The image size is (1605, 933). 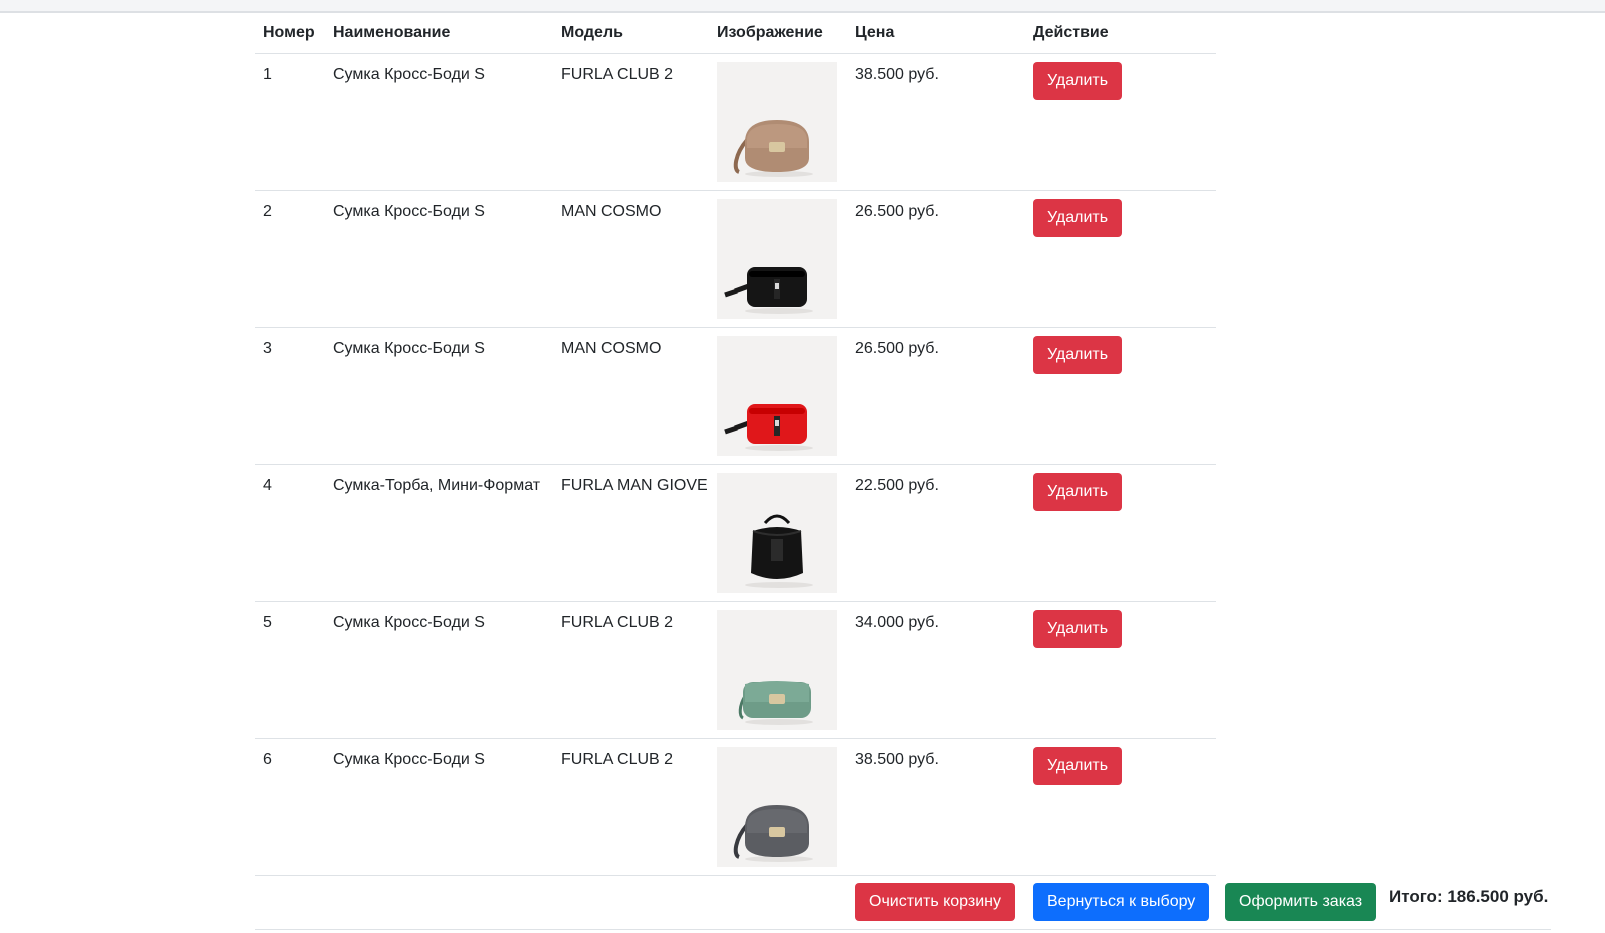 I want to click on checkout-button: Оформить заказ, so click(x=1301, y=902).